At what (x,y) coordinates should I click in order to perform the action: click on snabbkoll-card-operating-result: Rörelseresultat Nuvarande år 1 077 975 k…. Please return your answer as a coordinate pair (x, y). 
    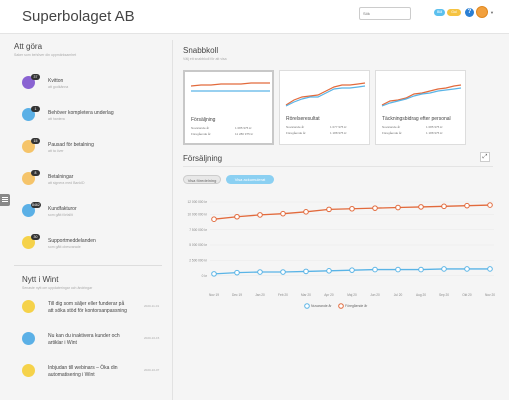
    Looking at the image, I should click on (324, 107).